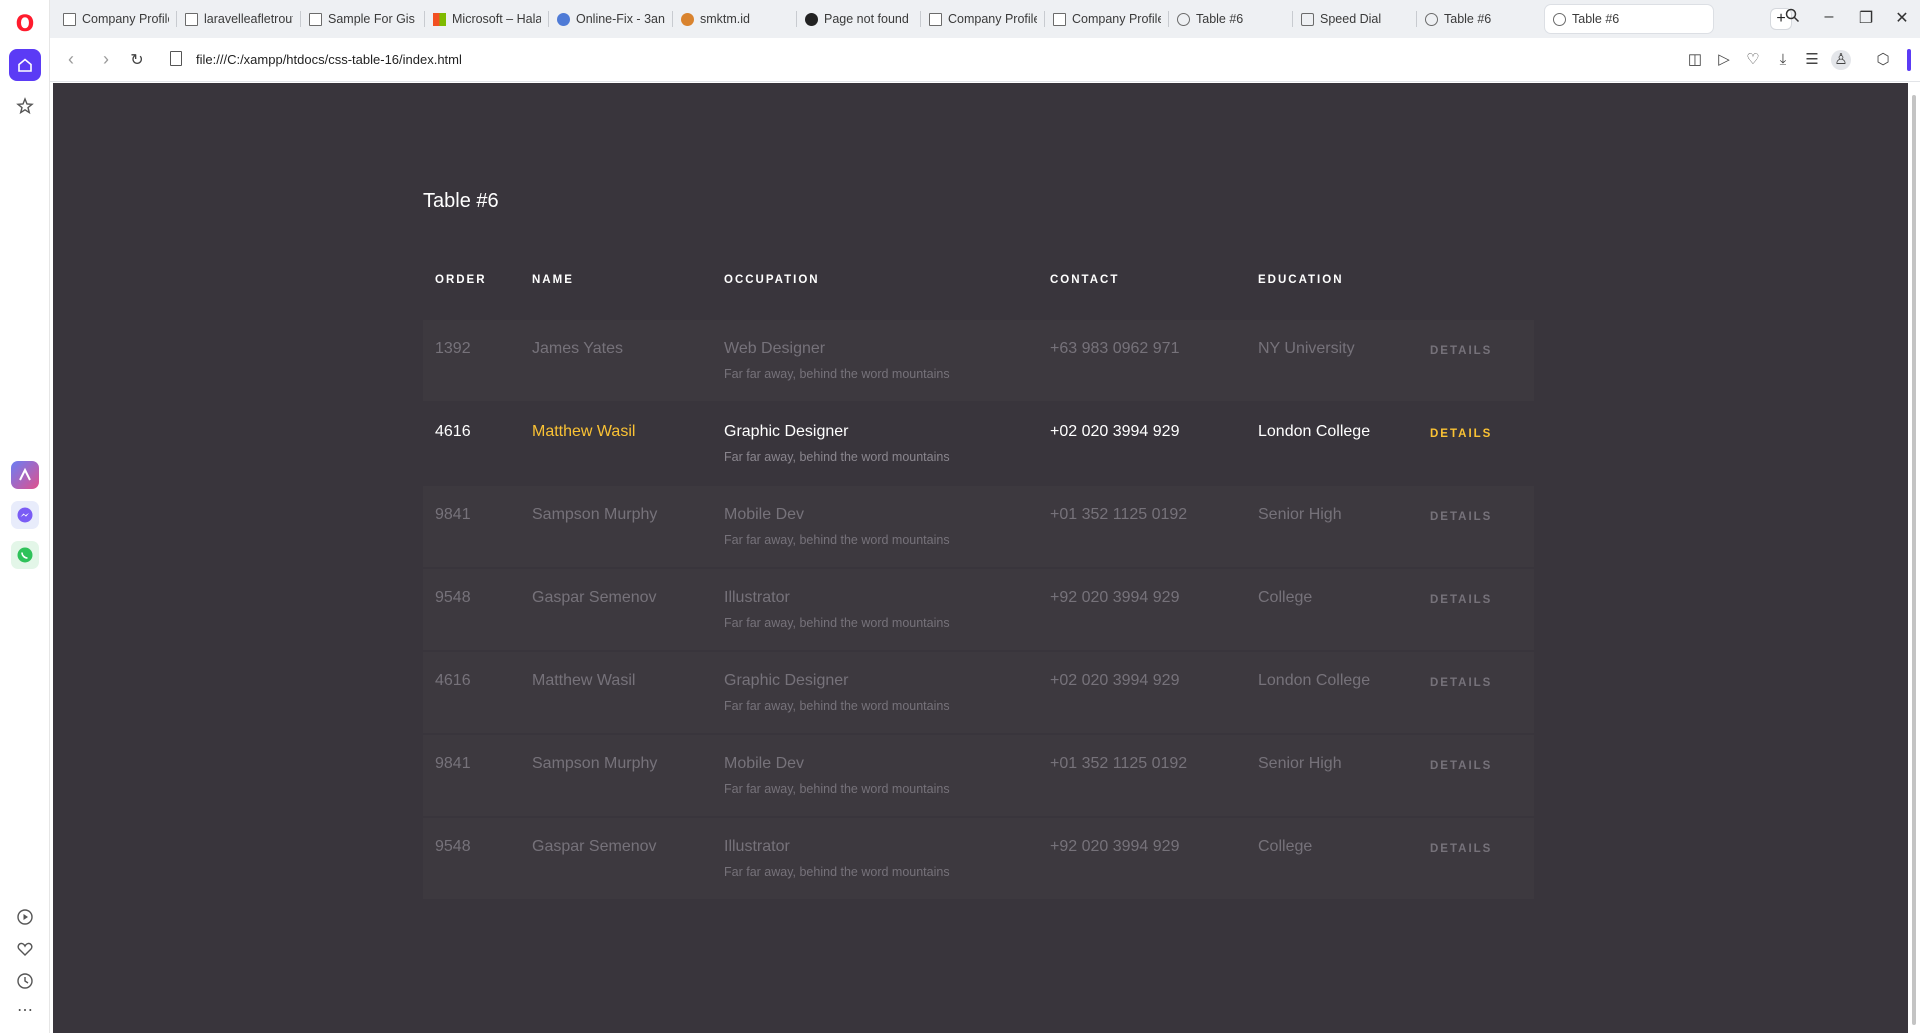  Describe the element at coordinates (25, 917) in the screenshot. I see `player-icon` at that location.